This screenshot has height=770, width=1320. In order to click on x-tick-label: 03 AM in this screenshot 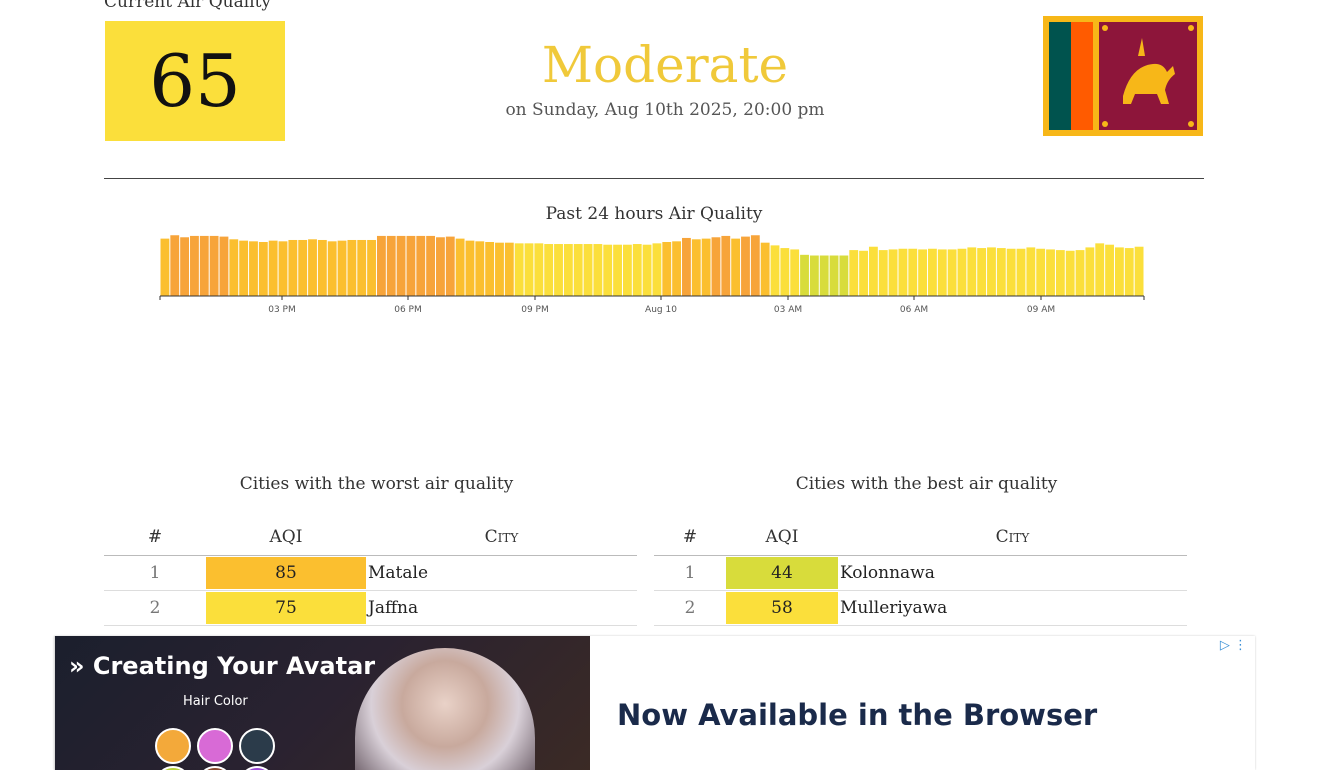, I will do `click(788, 310)`.